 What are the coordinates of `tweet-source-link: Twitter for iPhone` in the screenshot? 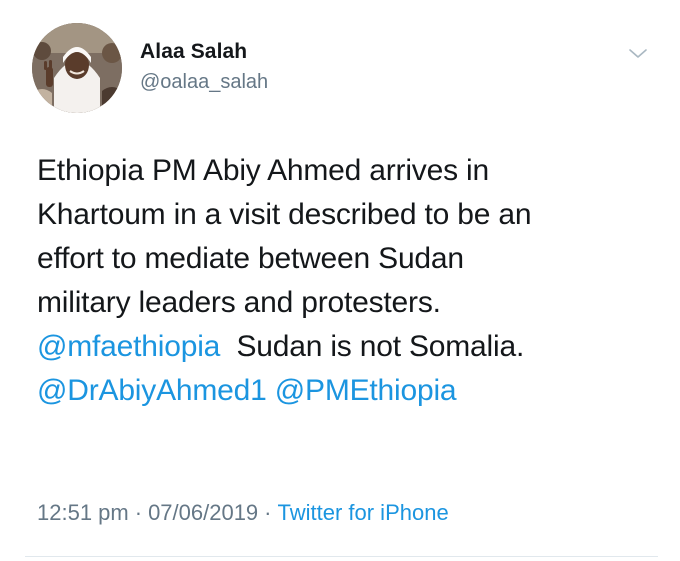 It's located at (363, 512).